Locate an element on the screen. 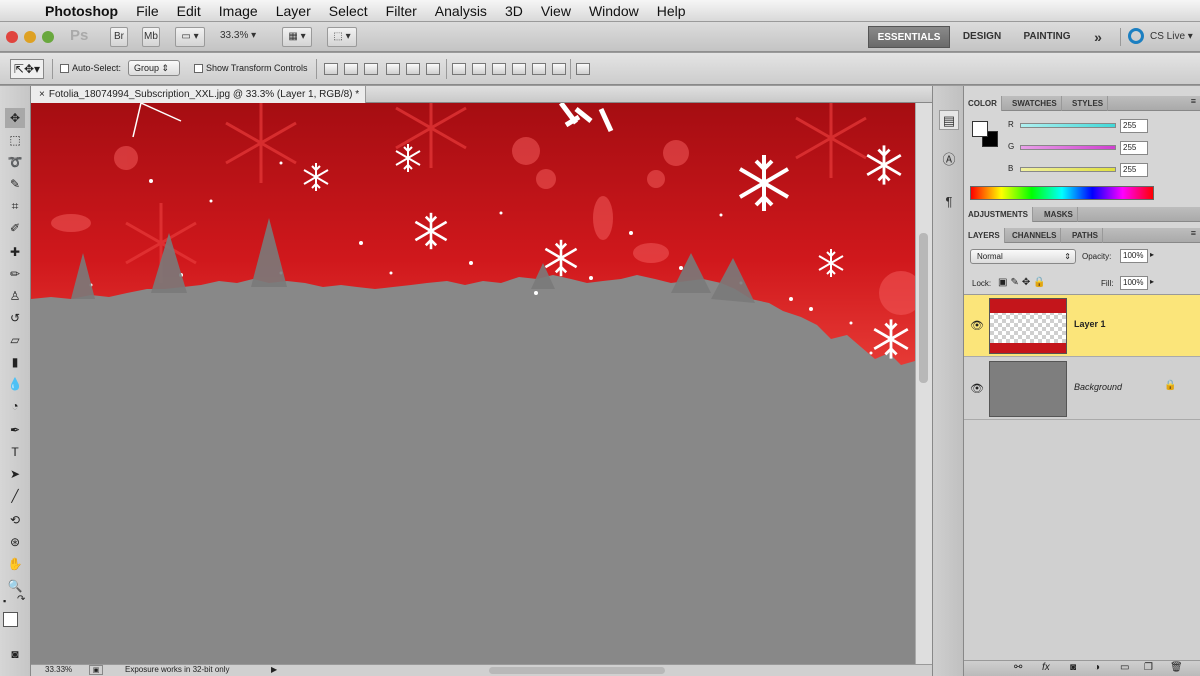 This screenshot has height=676, width=1200. distribute-hcenter-icon is located at coordinates (539, 69).